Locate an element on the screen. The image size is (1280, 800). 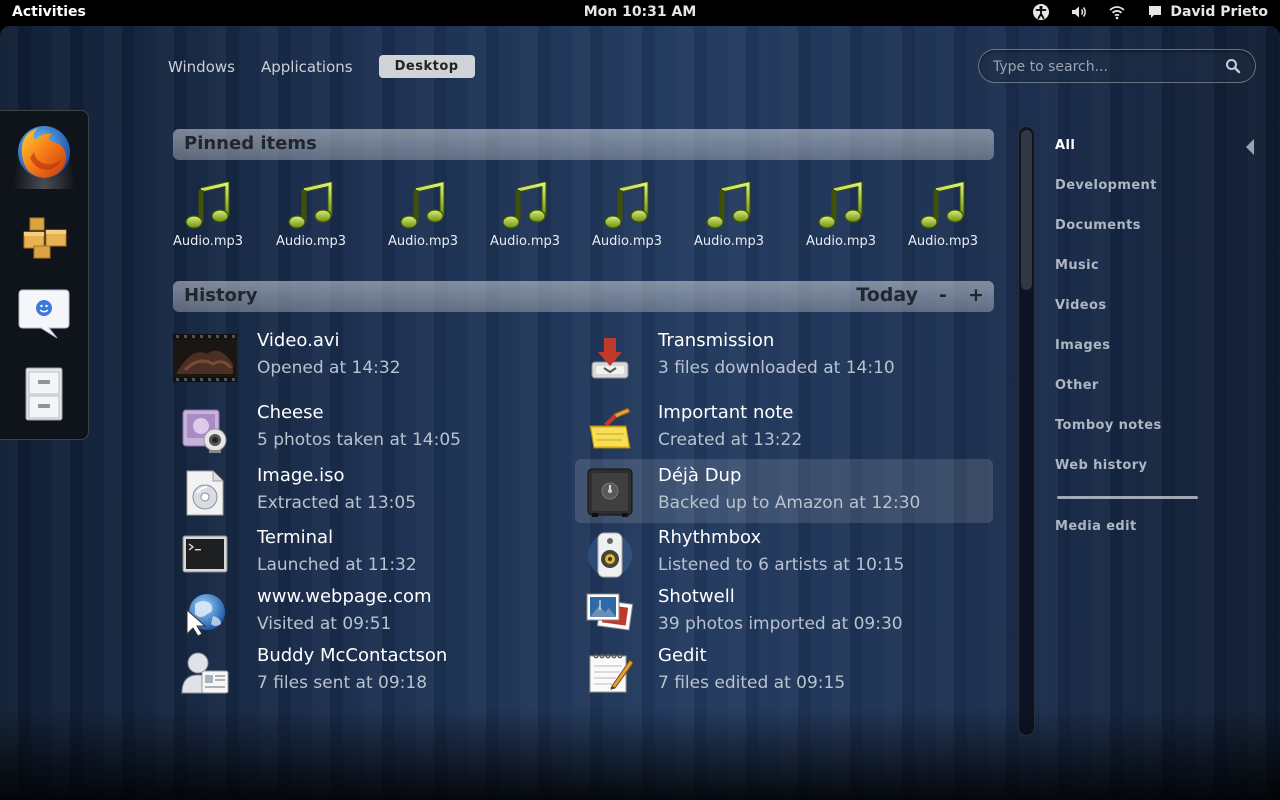
collapse-arrow-icon is located at coordinates (1250, 147).